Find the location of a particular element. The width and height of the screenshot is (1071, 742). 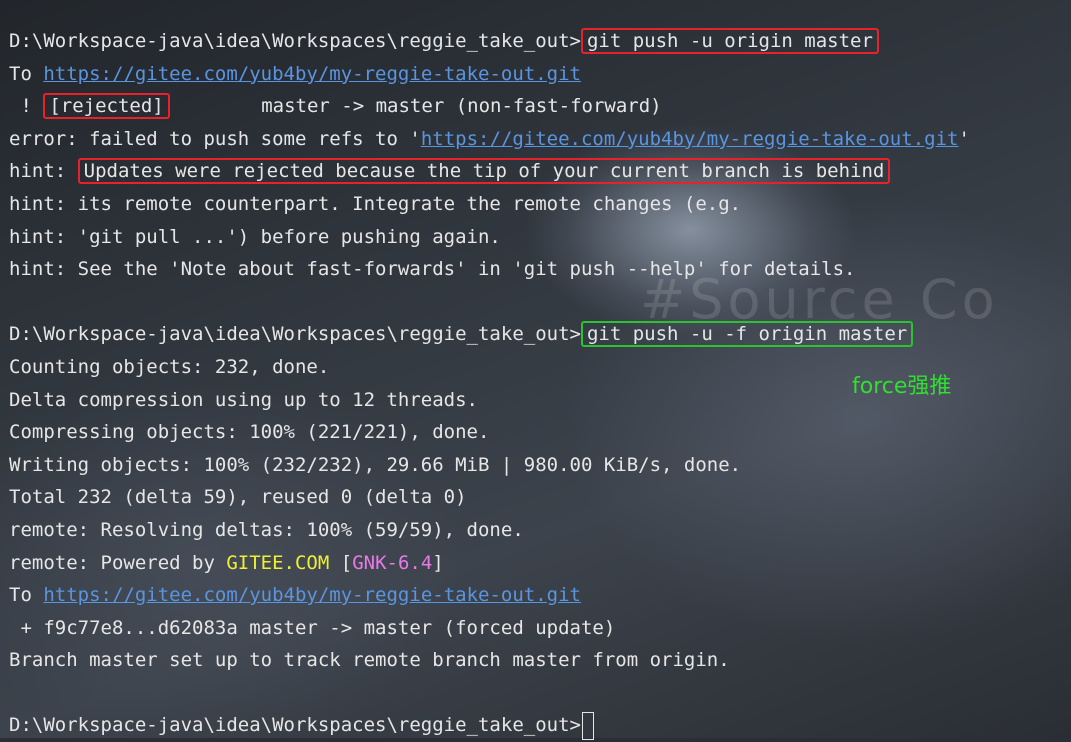

text-cursor is located at coordinates (587, 725).